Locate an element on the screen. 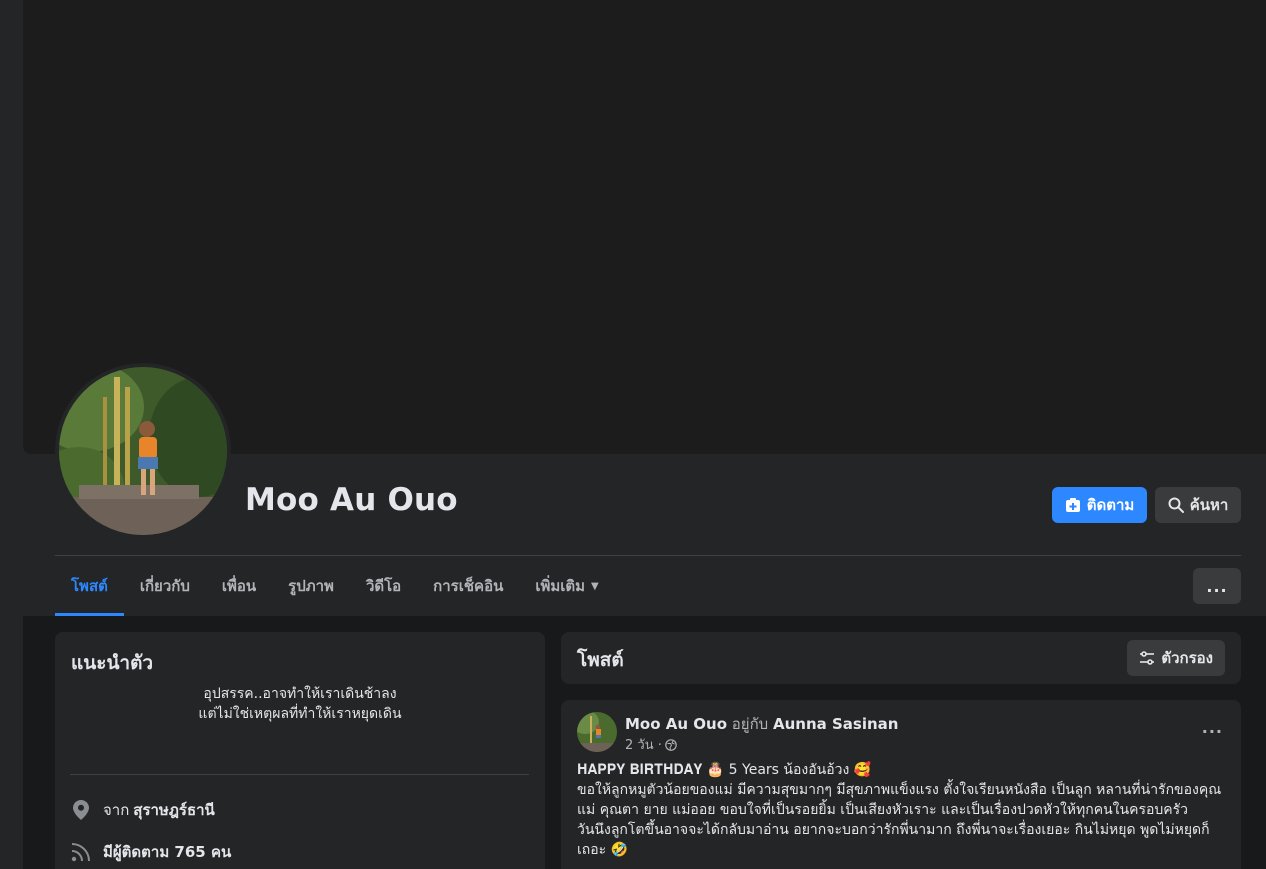  add-friend-icon is located at coordinates (1073, 505).